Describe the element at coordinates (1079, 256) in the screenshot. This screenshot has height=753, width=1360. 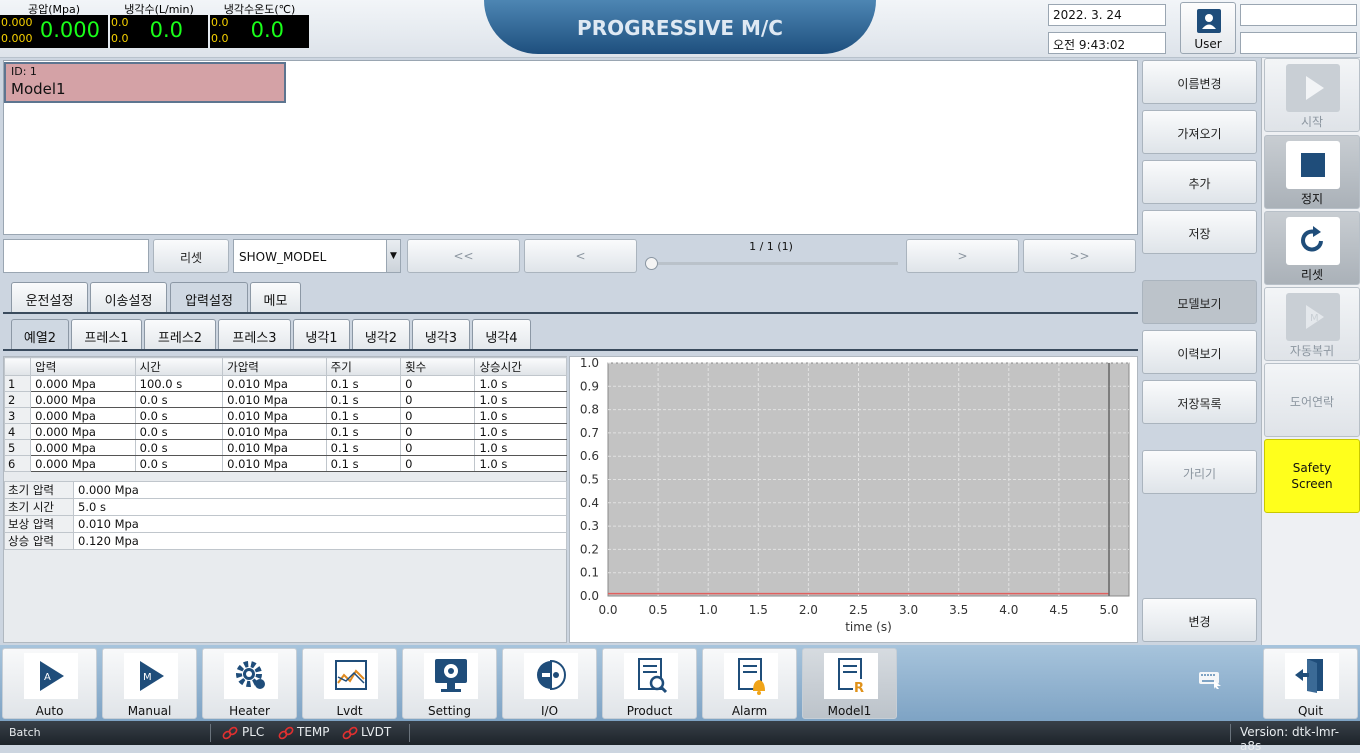
I see `last-page-button: >>` at that location.